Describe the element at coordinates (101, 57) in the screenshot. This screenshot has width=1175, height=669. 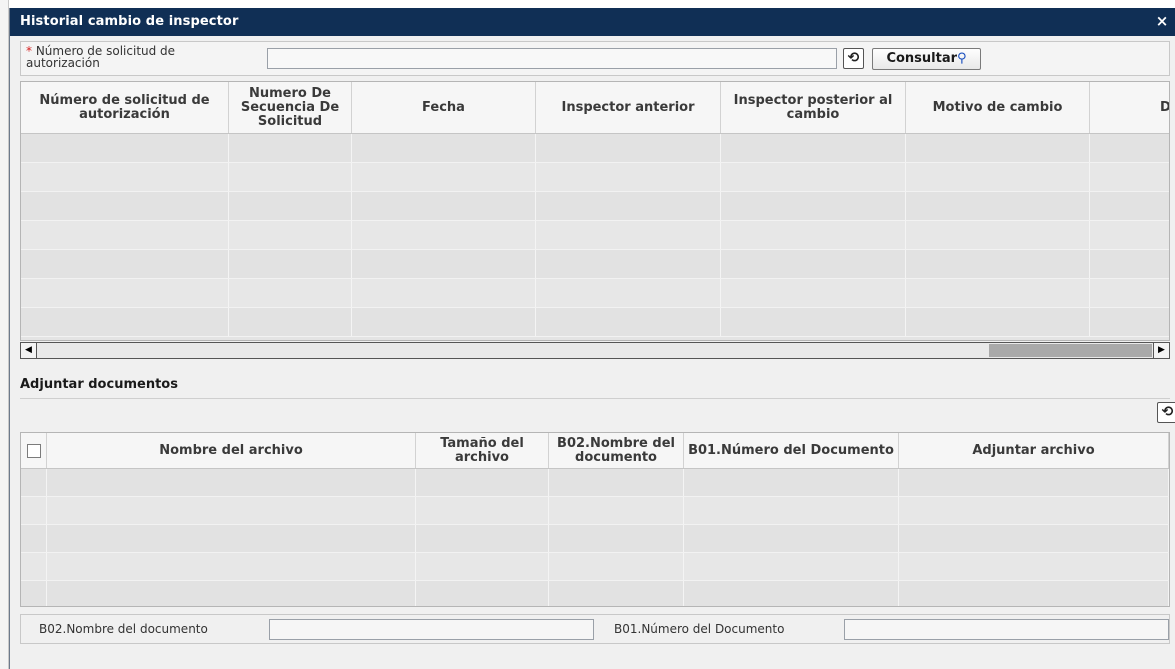
I see `search-label-text: Número de solicitud de autorización` at that location.